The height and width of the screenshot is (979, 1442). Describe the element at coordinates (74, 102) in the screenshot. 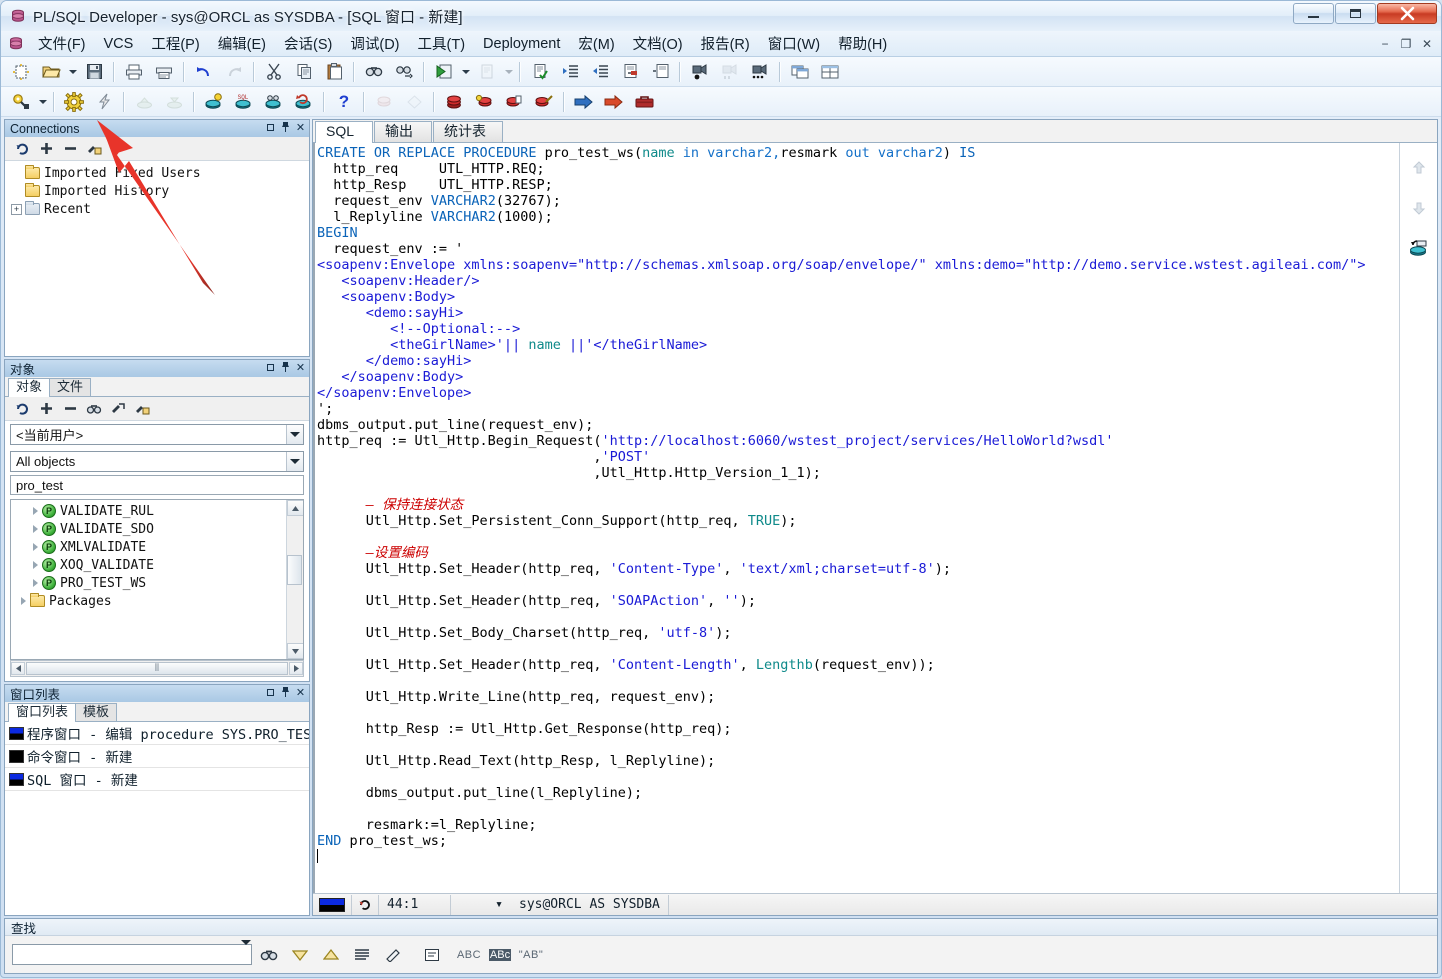

I see `gear-settings-icon` at that location.